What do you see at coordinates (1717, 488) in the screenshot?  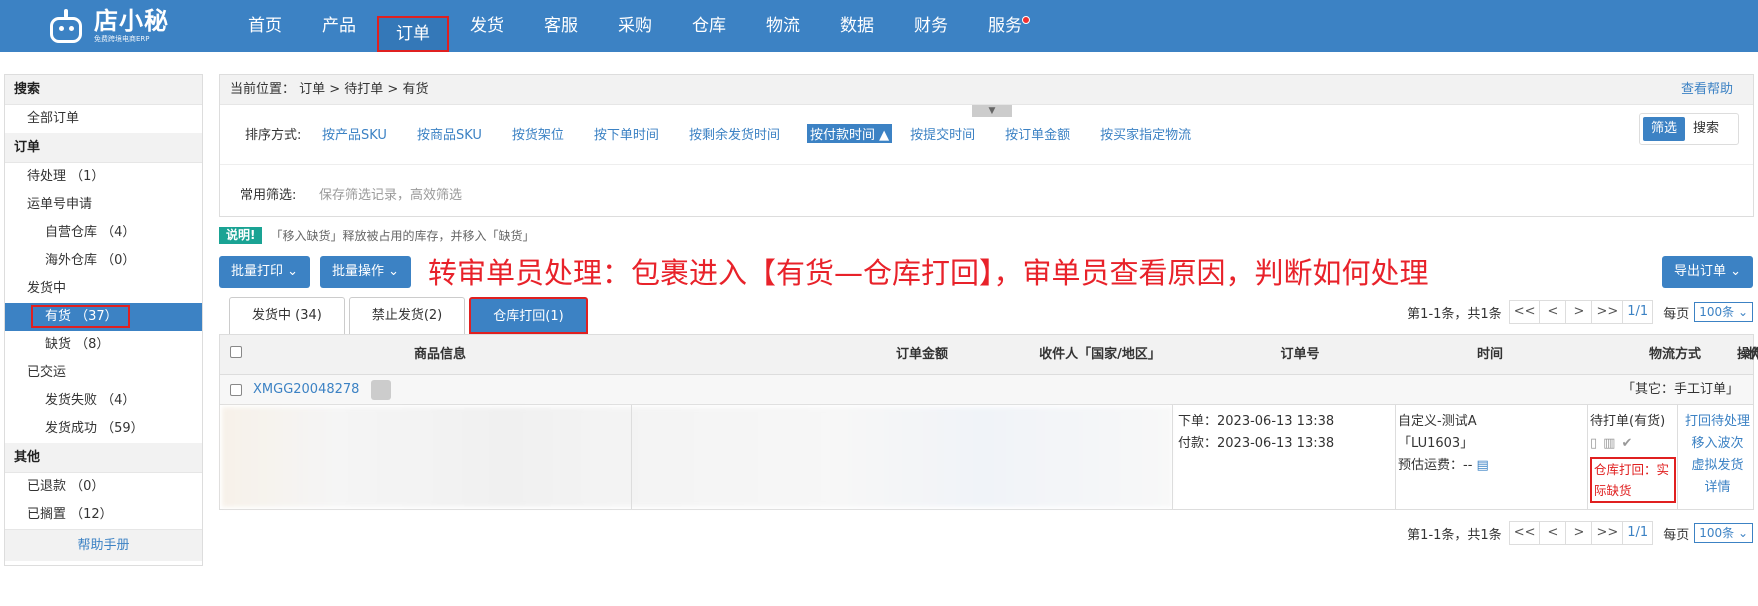 I see `details-link: 详情` at bounding box center [1717, 488].